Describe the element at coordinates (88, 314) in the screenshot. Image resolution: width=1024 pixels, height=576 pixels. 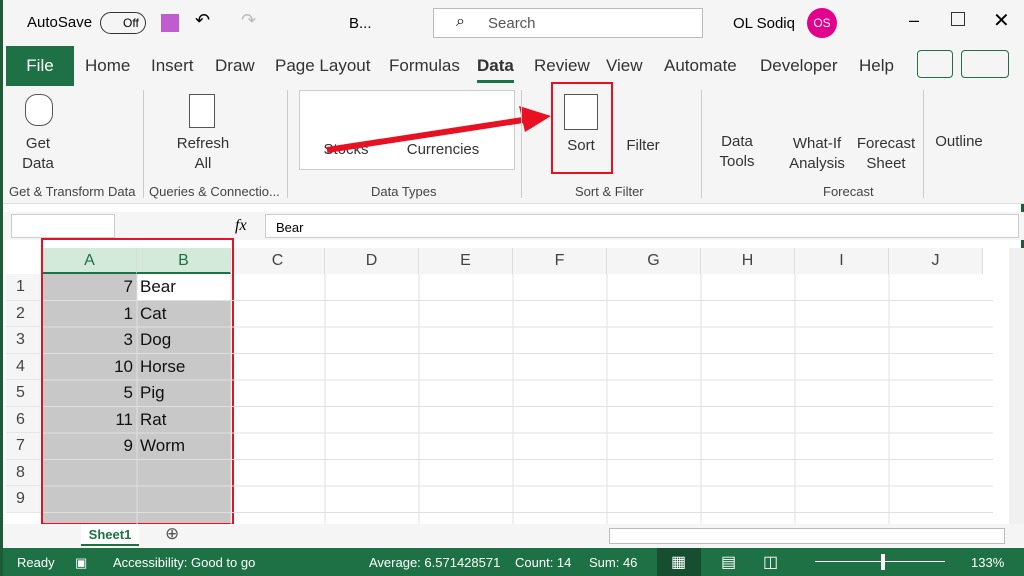
I see `cell-a: 1` at that location.